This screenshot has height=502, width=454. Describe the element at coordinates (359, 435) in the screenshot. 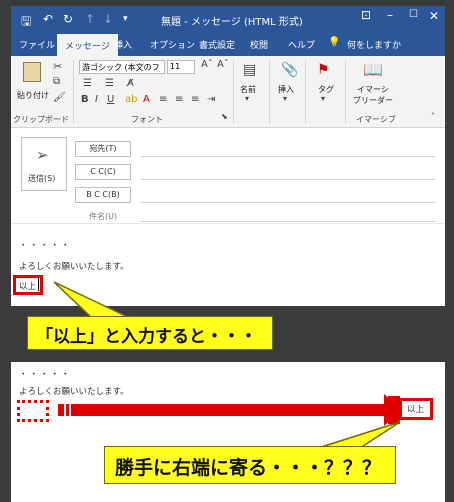

I see `callout-2-pointer` at that location.